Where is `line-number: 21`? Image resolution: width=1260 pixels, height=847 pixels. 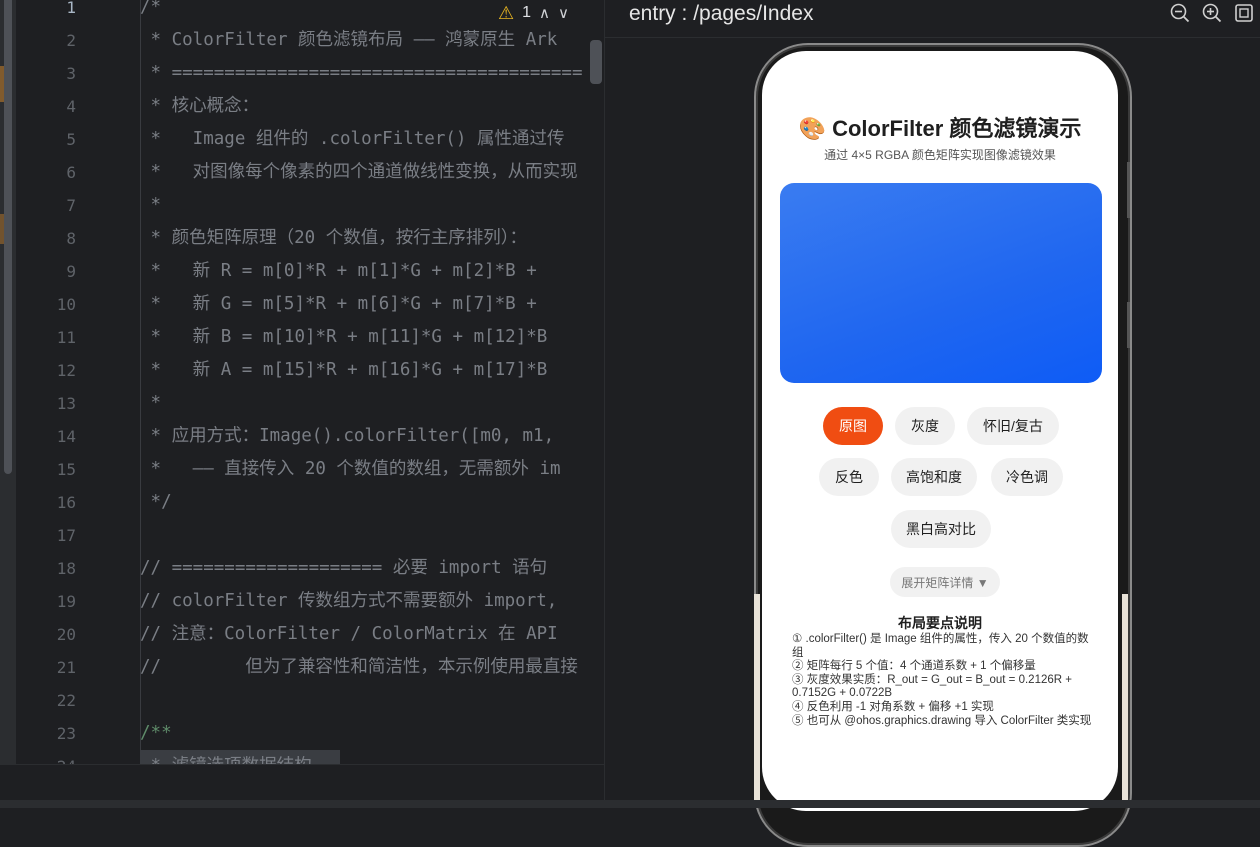 line-number: 21 is located at coordinates (66, 667).